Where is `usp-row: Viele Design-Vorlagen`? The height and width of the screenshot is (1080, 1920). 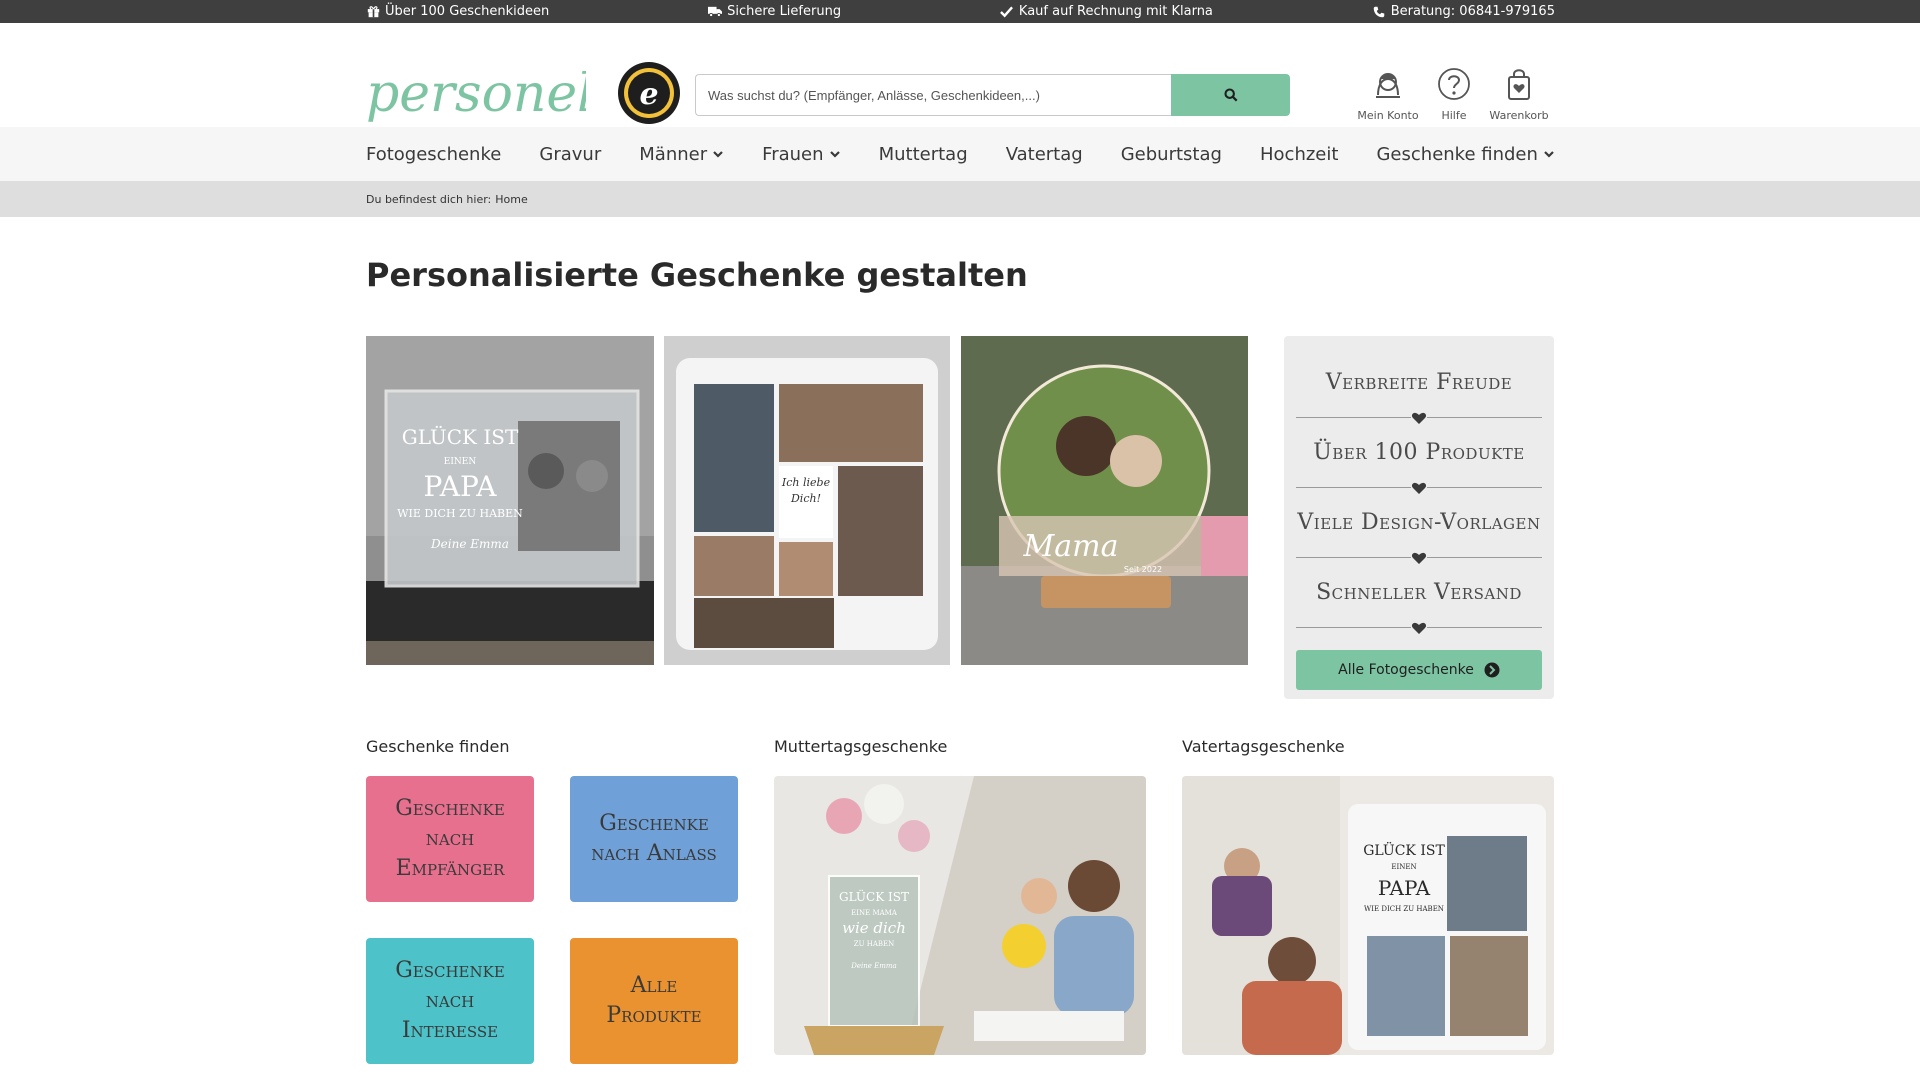 usp-row: Viele Design-Vorlagen is located at coordinates (1419, 526).